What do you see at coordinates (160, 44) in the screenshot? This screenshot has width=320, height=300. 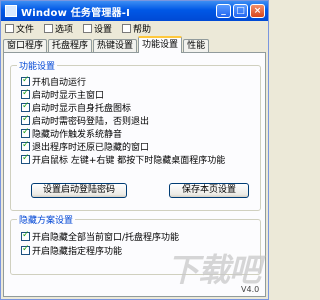 I see `tab-function-settings: 功能设置` at bounding box center [160, 44].